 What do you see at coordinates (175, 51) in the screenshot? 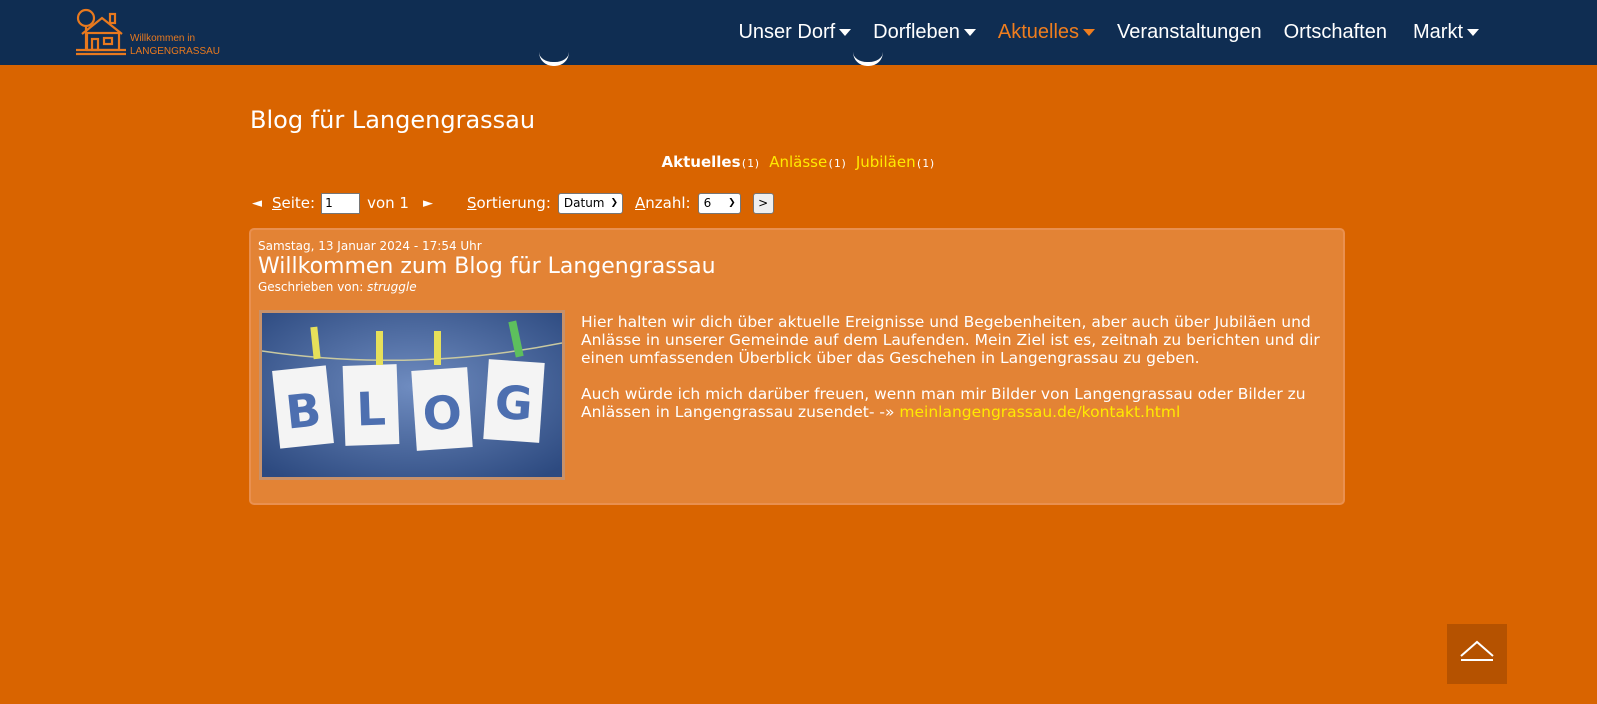
I see `logo-line-2: LANGENGRASSAU` at bounding box center [175, 51].